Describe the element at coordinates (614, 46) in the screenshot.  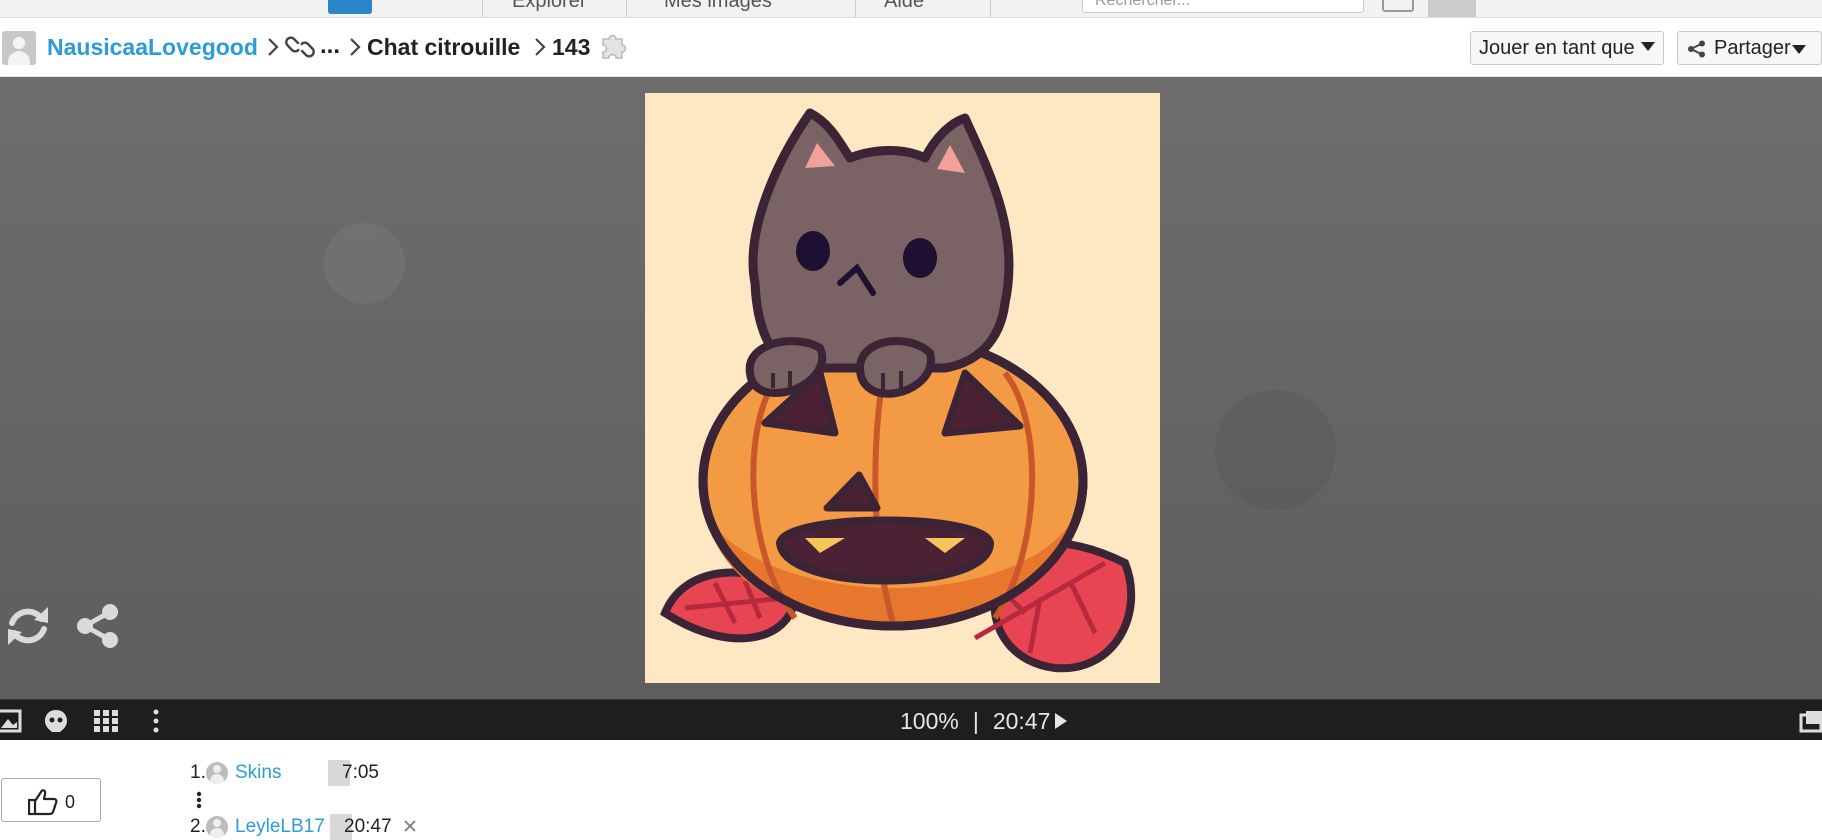
I see `puzzle-piece-icon` at that location.